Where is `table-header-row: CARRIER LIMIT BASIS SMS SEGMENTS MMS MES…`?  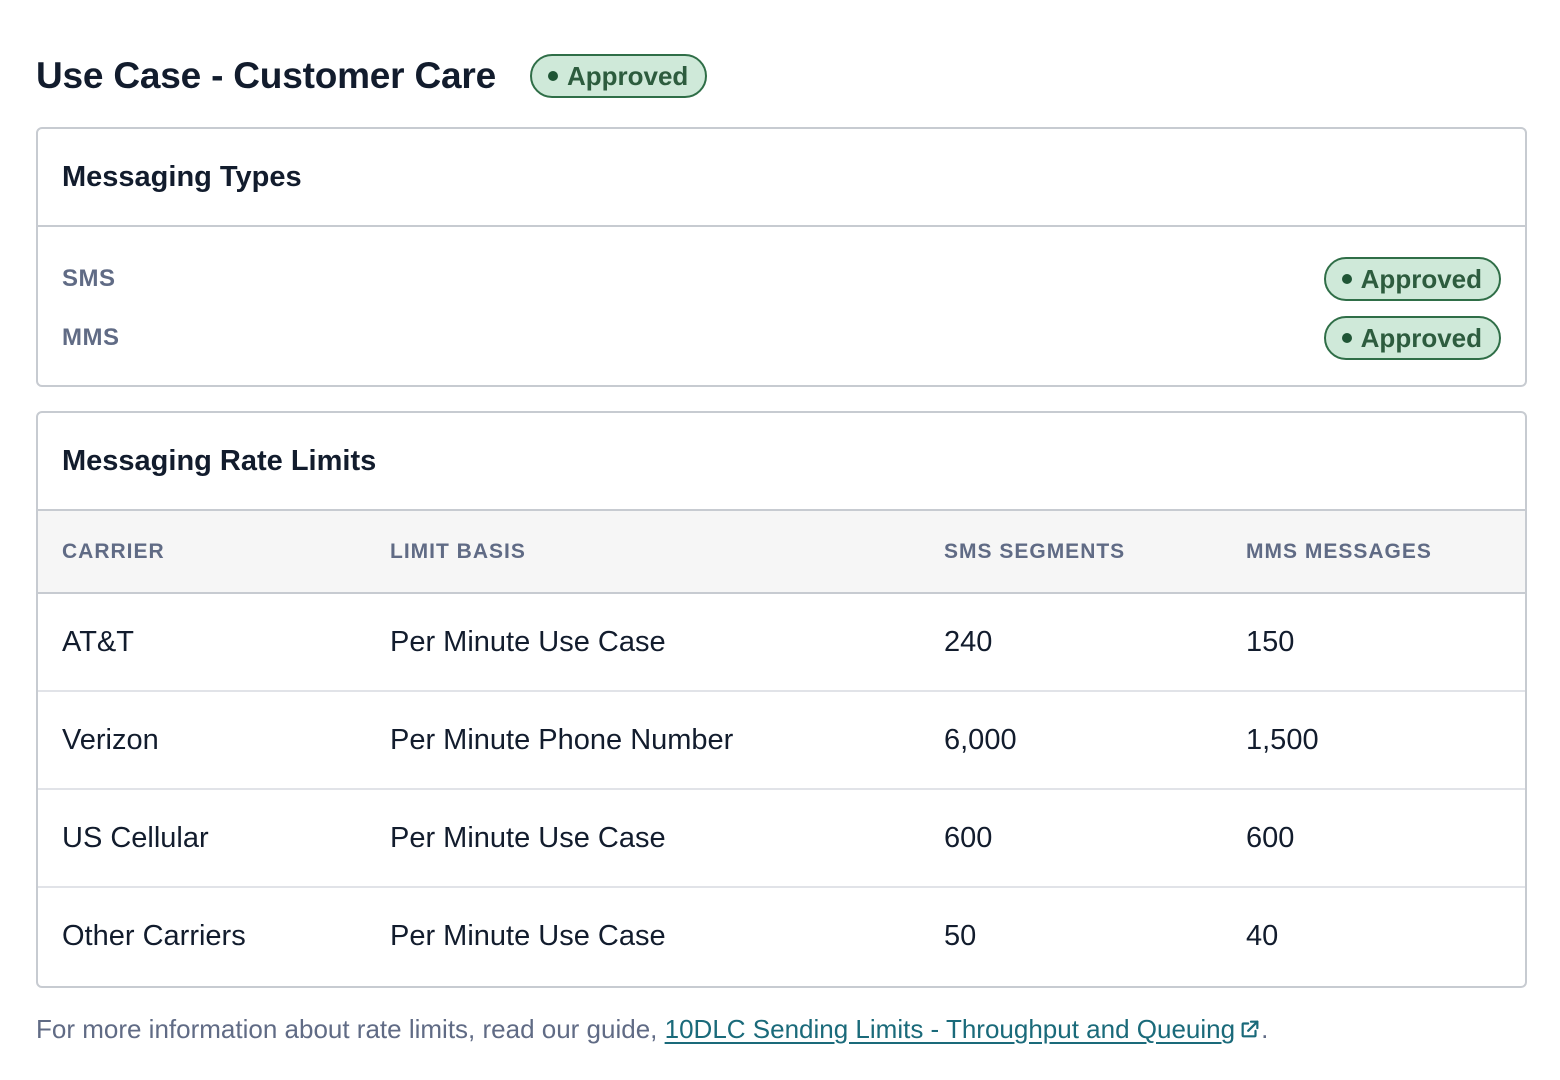
table-header-row: CARRIER LIMIT BASIS SMS SEGMENTS MMS MES… is located at coordinates (781, 552).